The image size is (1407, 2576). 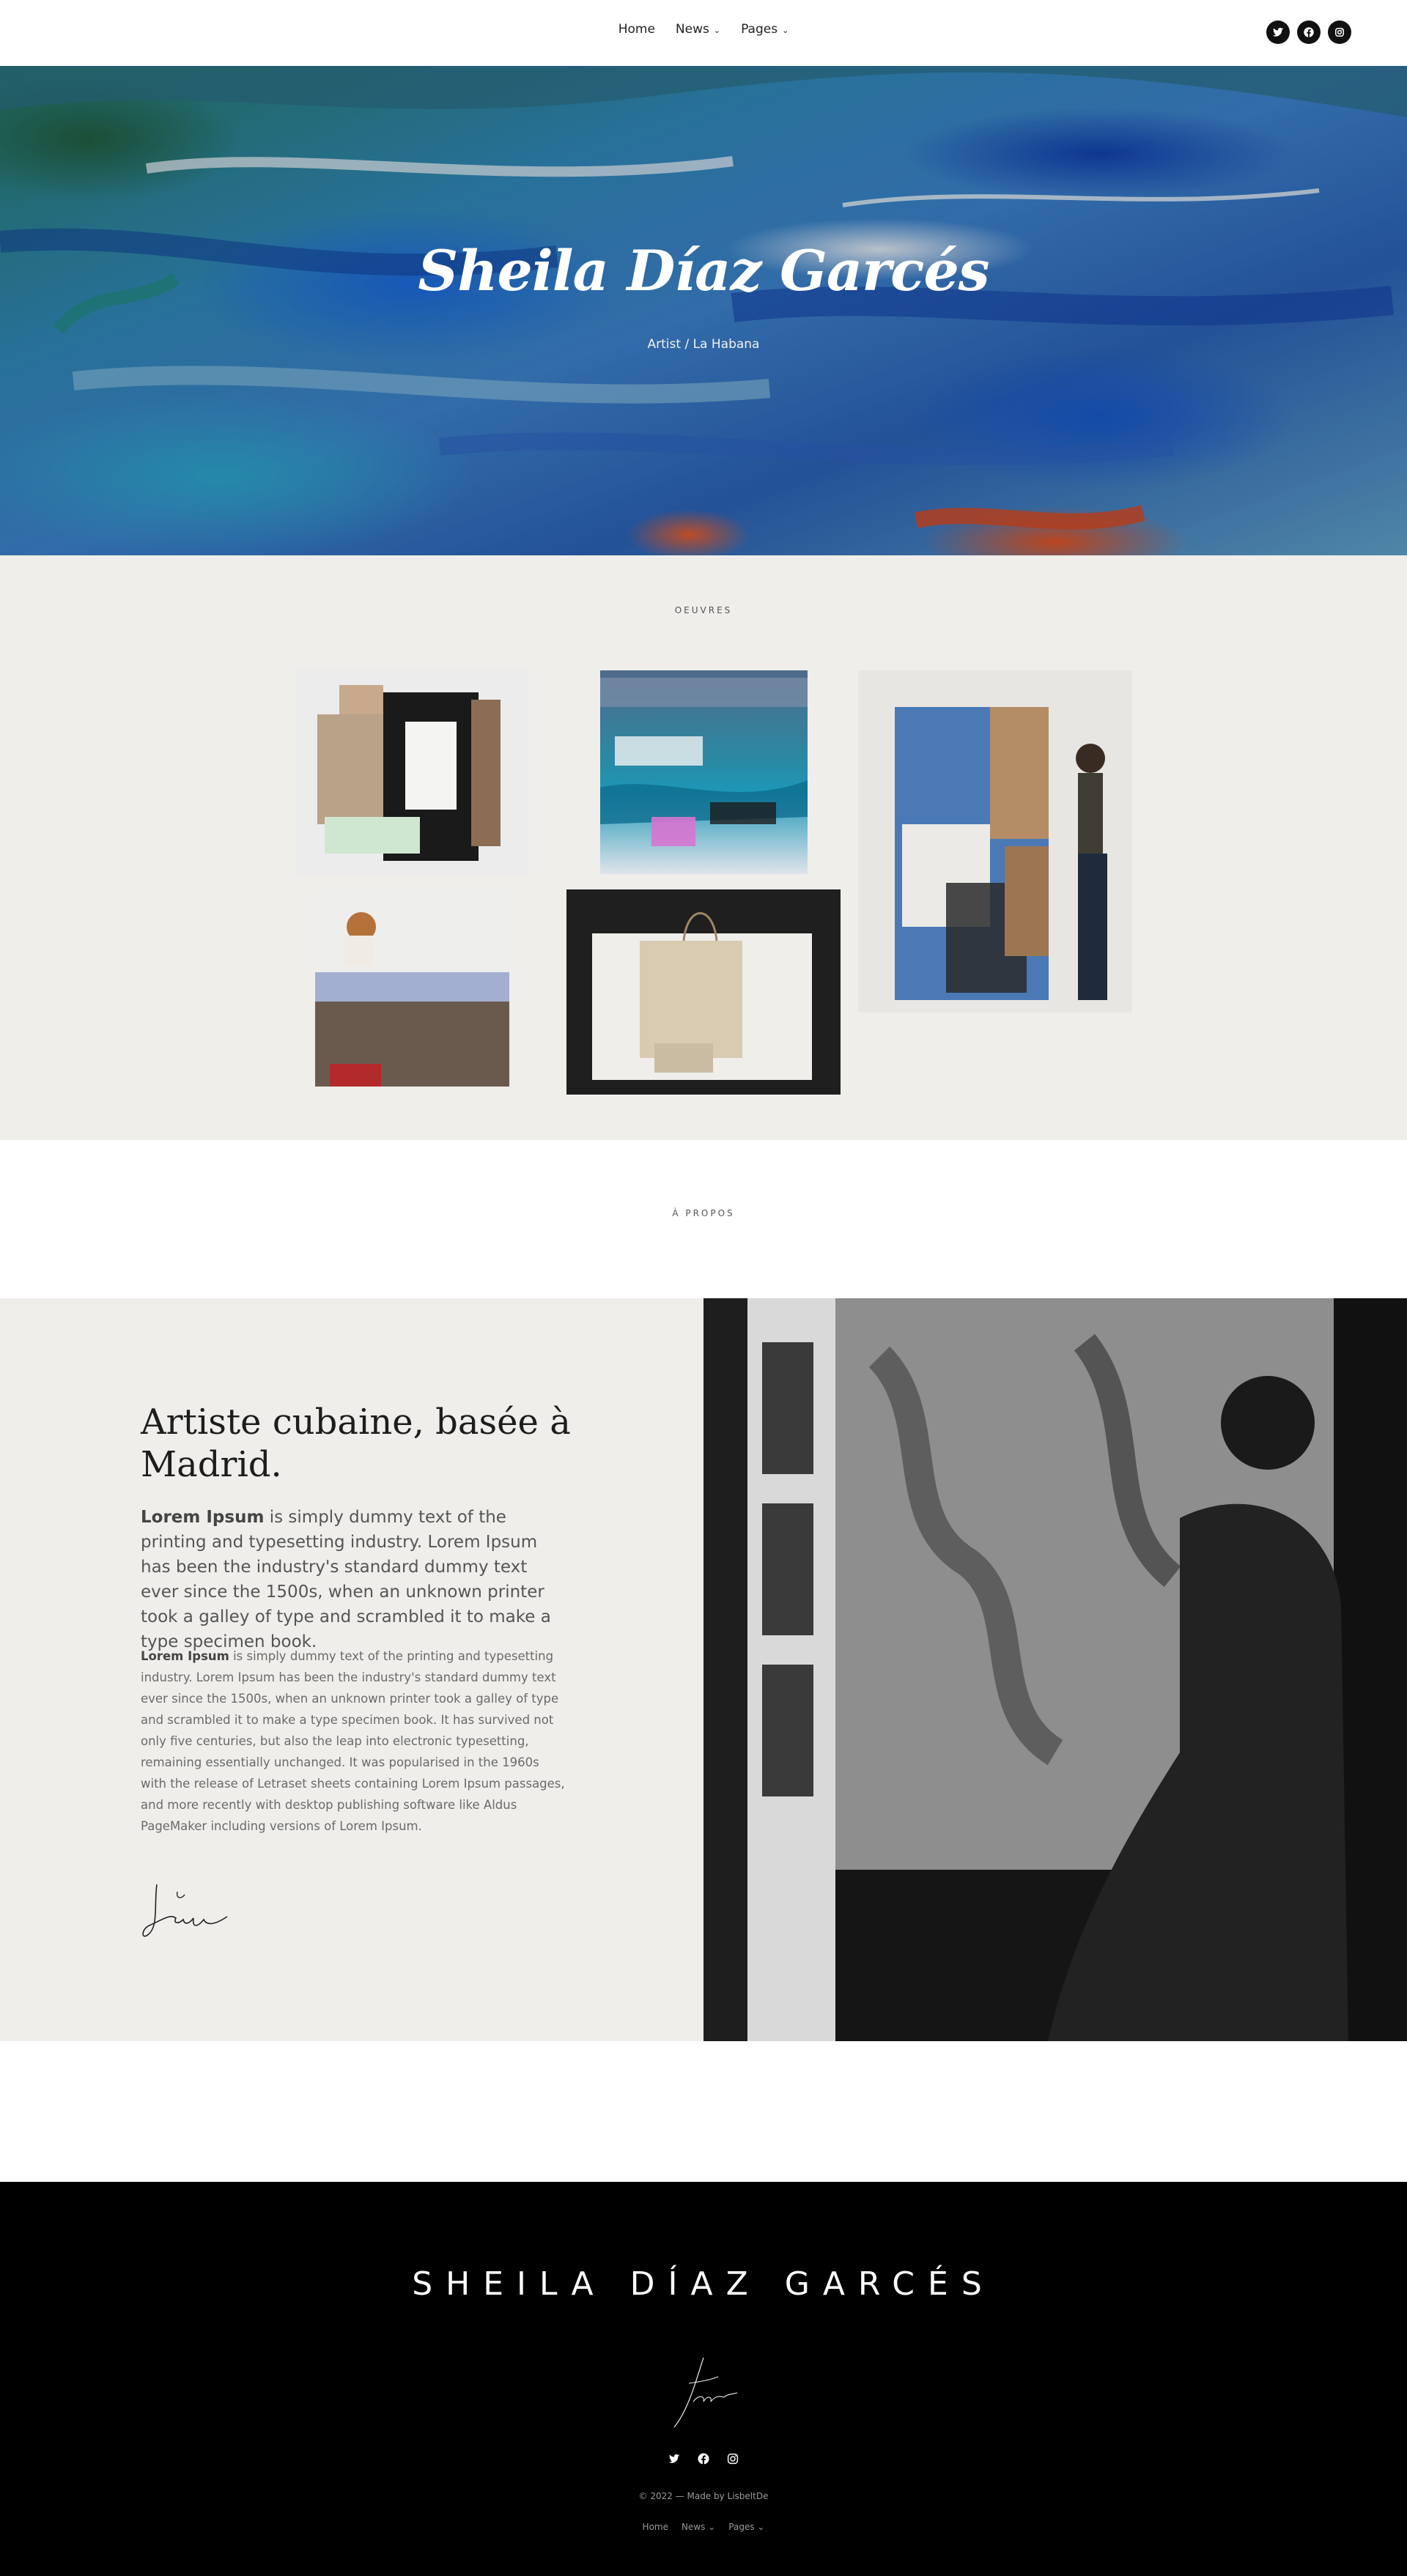 I want to click on signature-image, so click(x=185, y=1910).